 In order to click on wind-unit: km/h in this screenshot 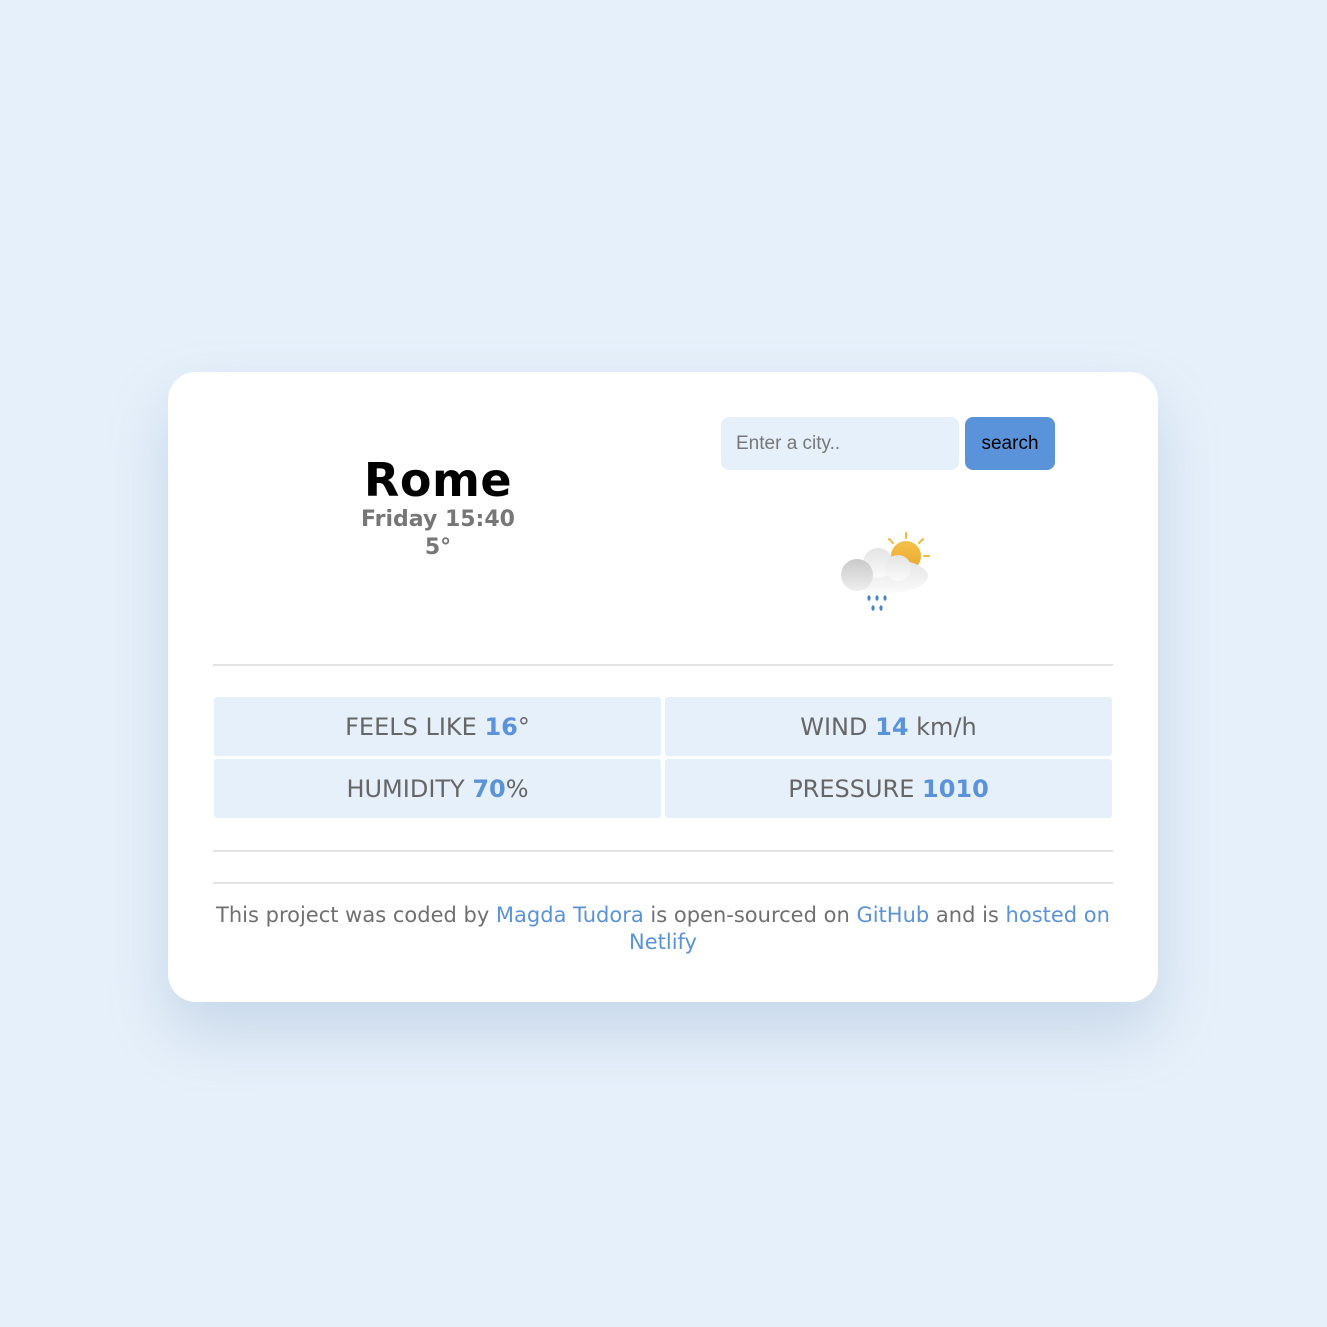, I will do `click(942, 726)`.